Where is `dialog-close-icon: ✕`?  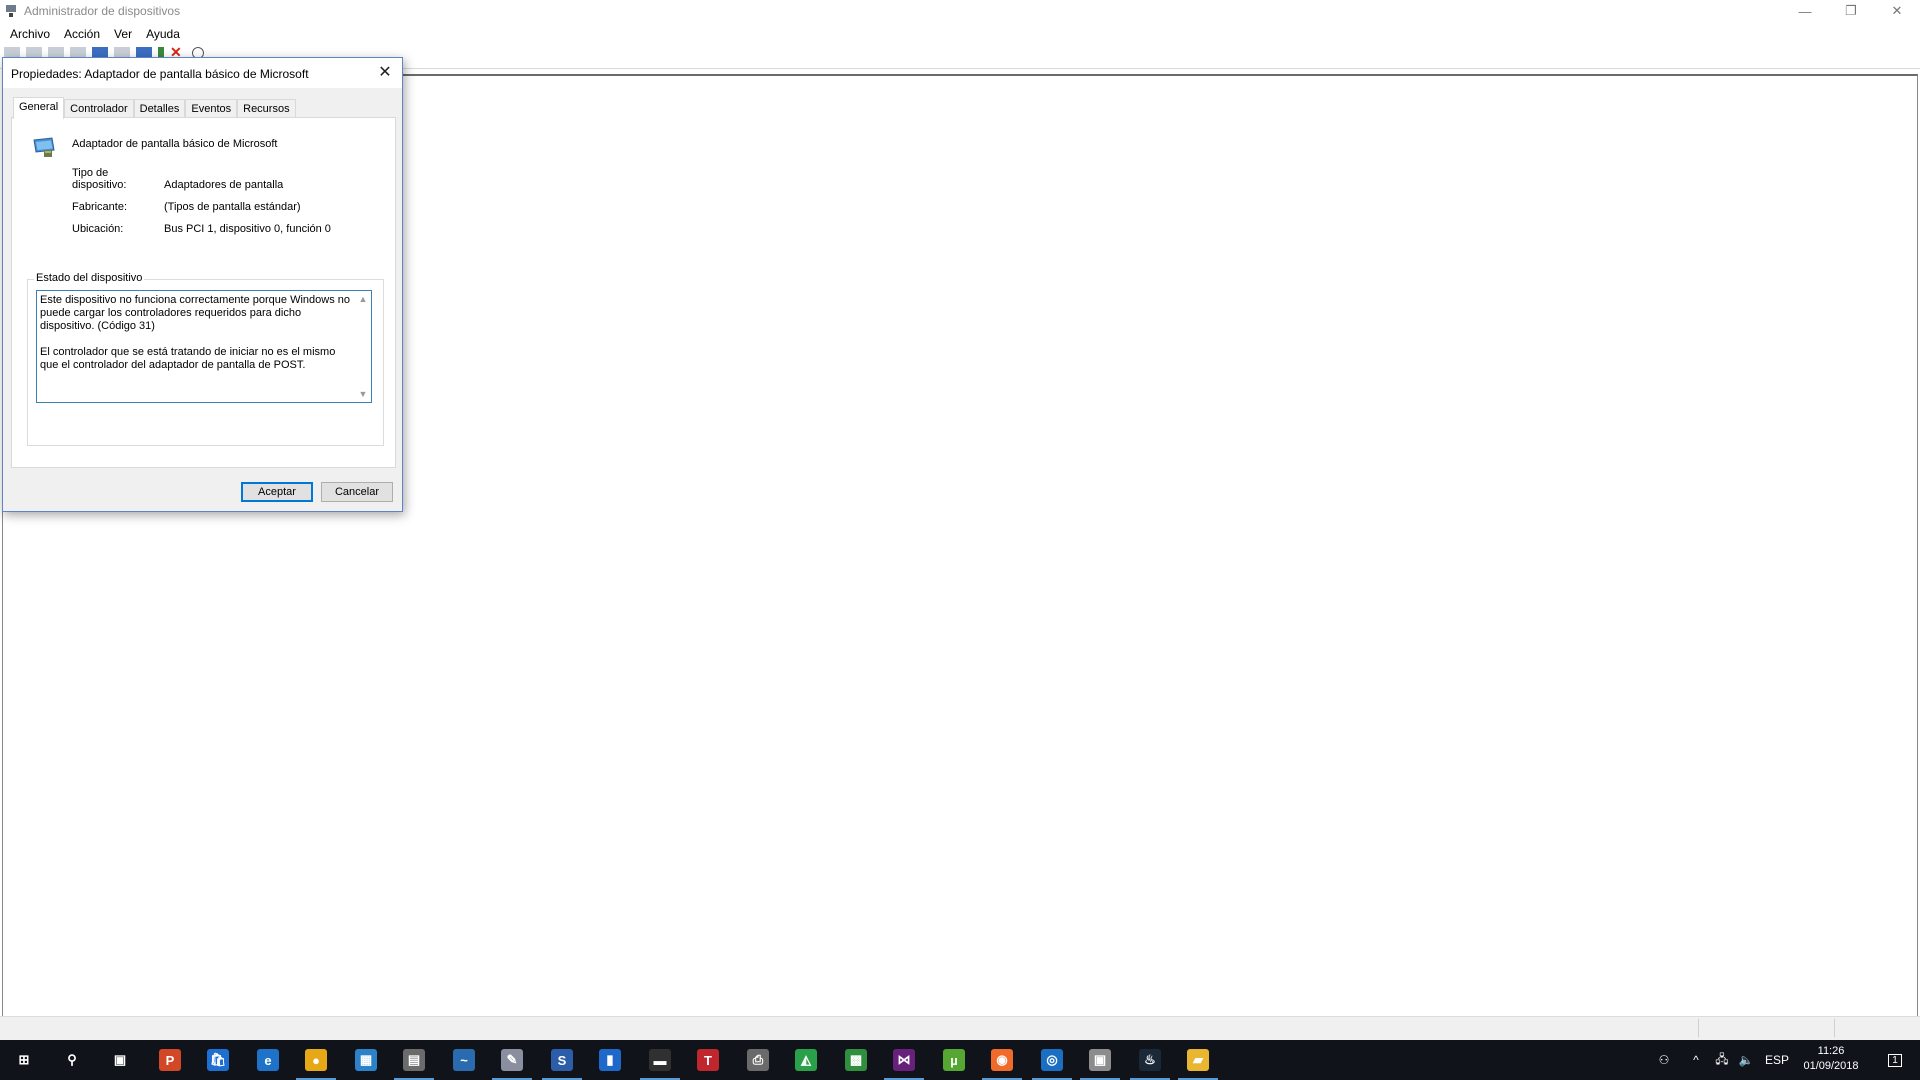 dialog-close-icon: ✕ is located at coordinates (385, 73).